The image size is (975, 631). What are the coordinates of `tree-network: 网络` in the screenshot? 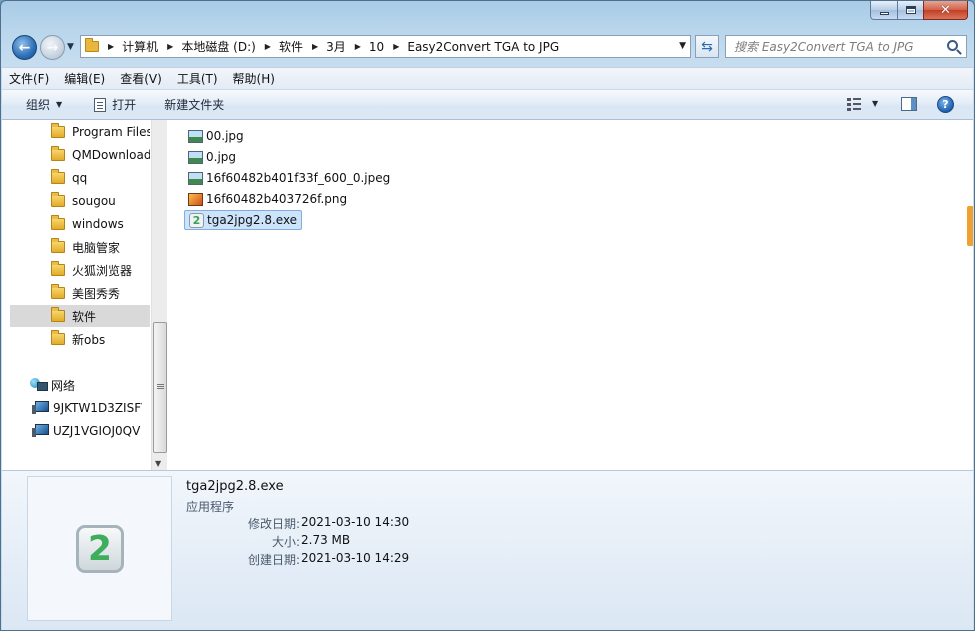 It's located at (72, 385).